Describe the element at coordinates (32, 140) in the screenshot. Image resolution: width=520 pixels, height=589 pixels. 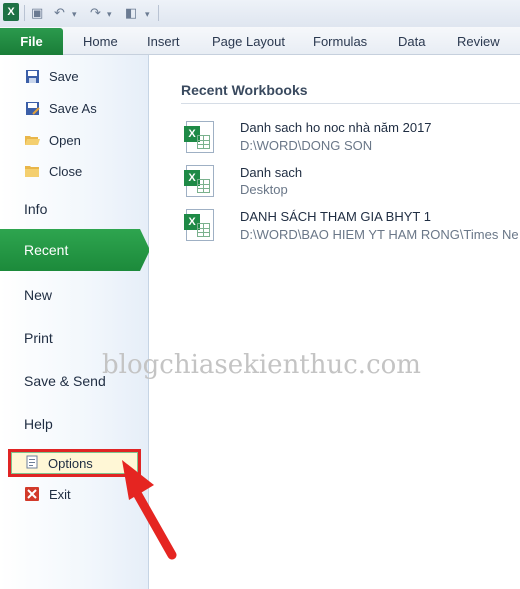
I see `open-folder-icon` at that location.